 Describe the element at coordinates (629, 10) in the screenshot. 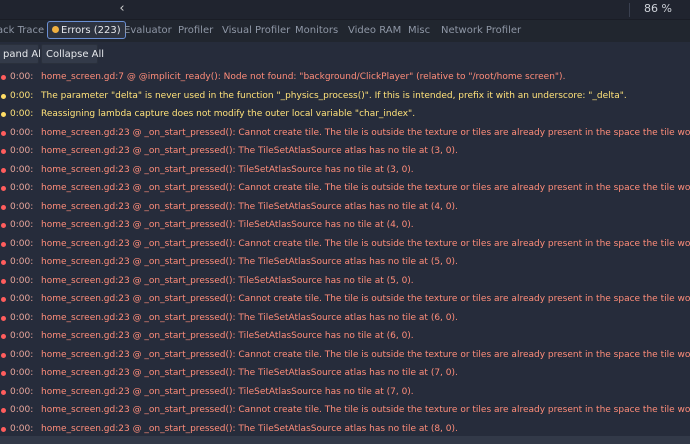

I see `divider` at that location.